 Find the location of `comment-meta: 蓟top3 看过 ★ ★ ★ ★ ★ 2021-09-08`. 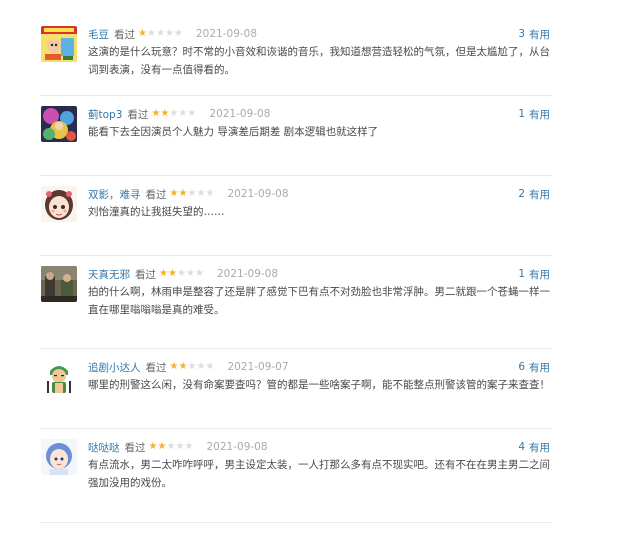

comment-meta: 蓟top3 看过 ★ ★ ★ ★ ★ 2021-09-08 is located at coordinates (179, 114).